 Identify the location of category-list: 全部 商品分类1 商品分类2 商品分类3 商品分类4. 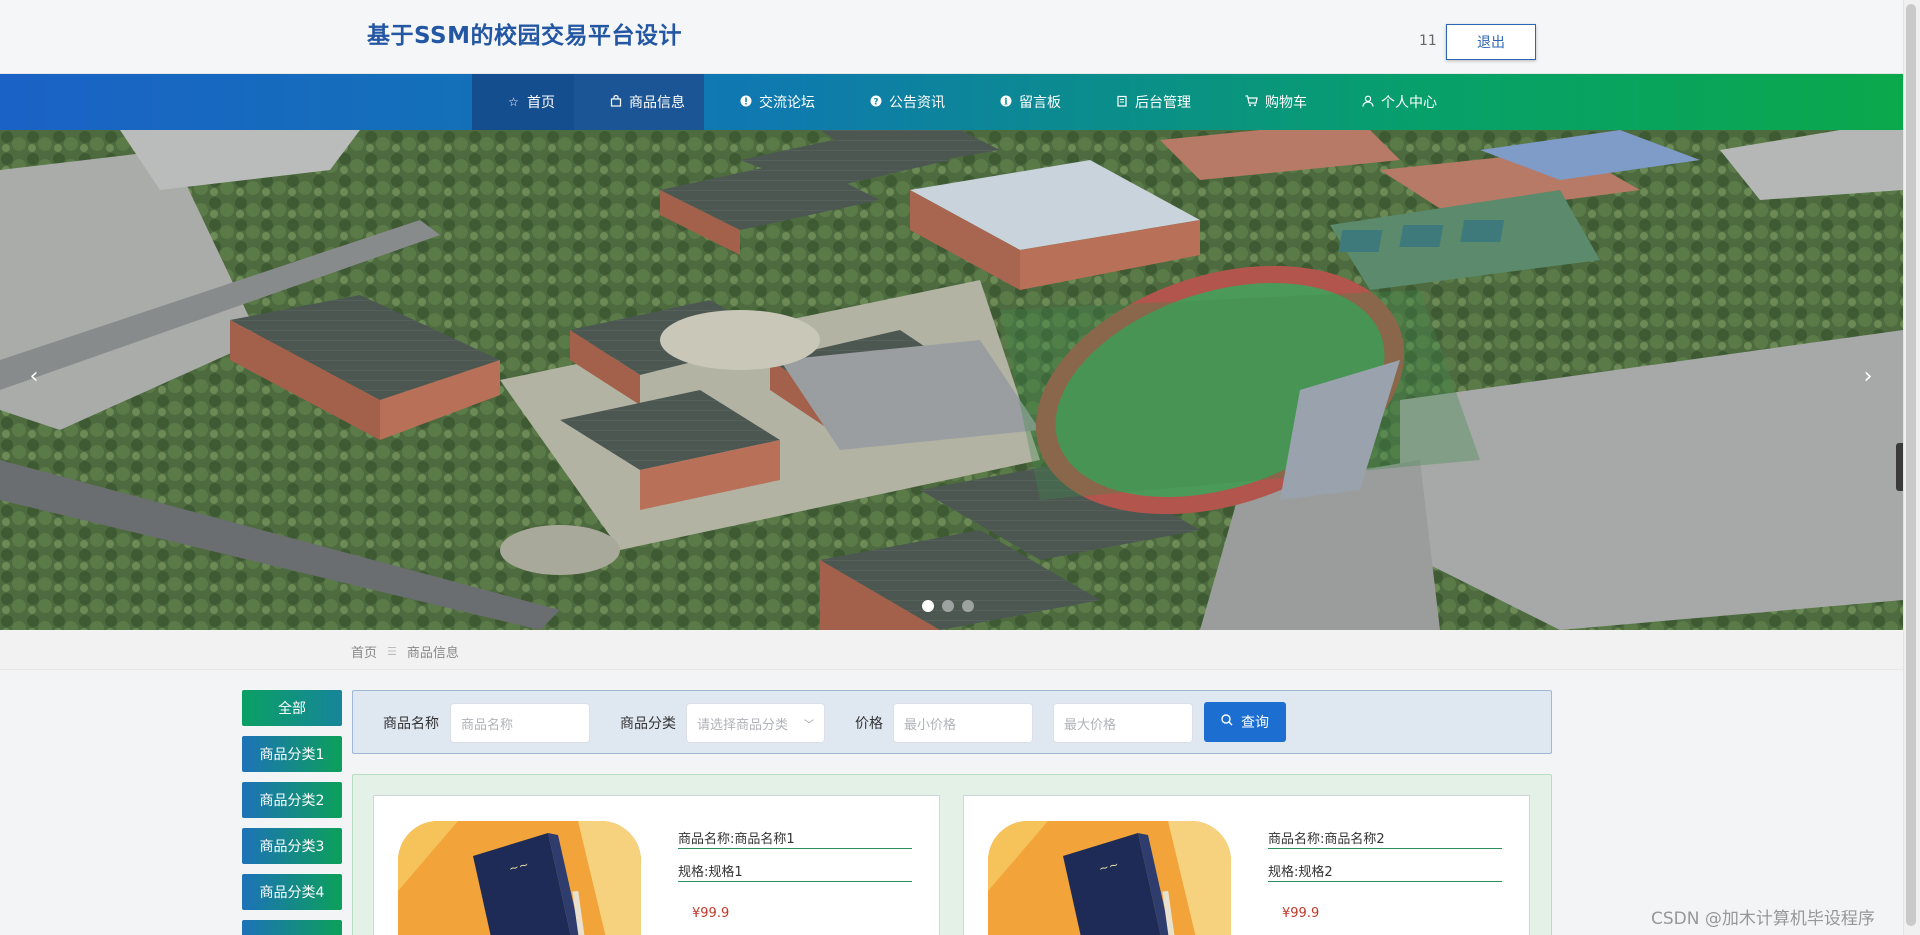
(292, 812).